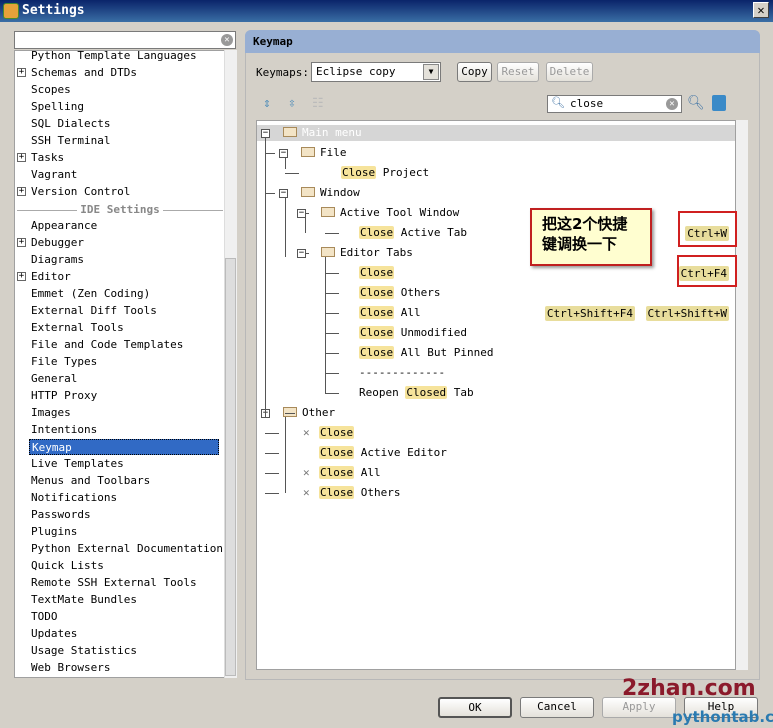 The height and width of the screenshot is (728, 773). What do you see at coordinates (77, 328) in the screenshot?
I see `sidebar-item-external-tools: External Tools` at bounding box center [77, 328].